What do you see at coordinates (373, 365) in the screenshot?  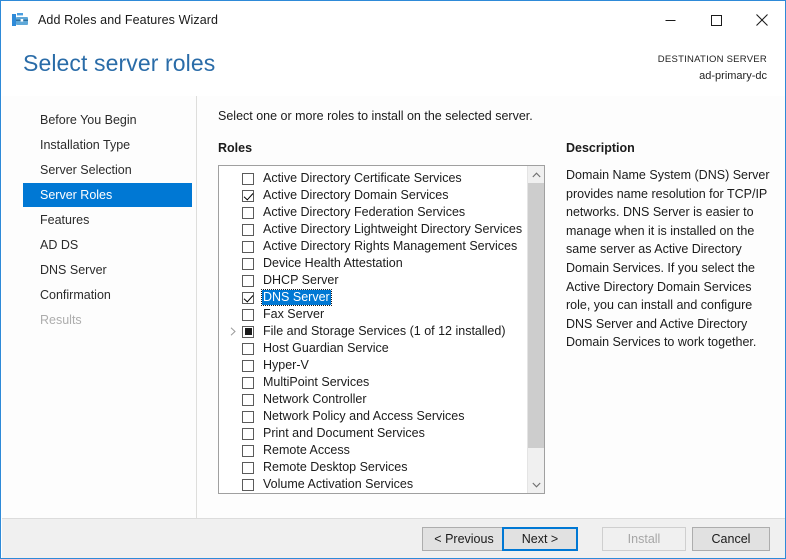 I see `role-list-item: Hyper-V` at bounding box center [373, 365].